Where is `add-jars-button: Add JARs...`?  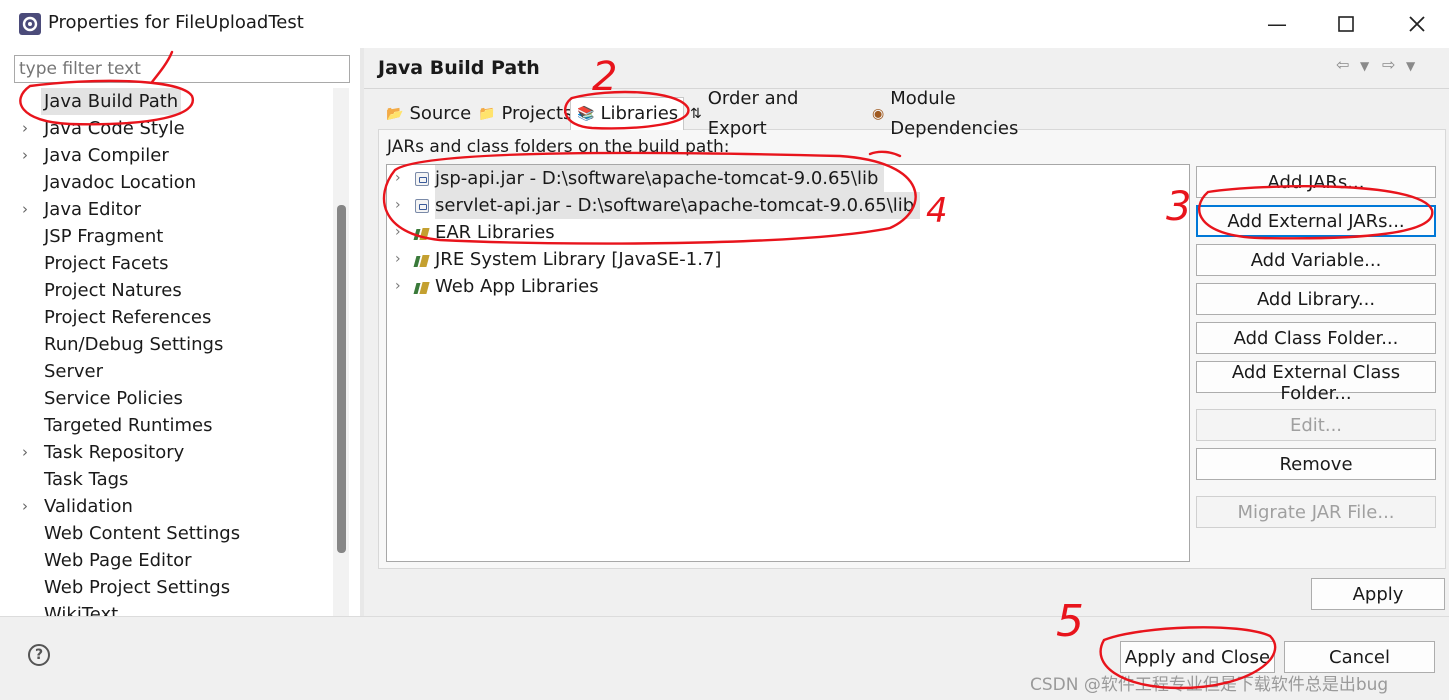 add-jars-button: Add JARs... is located at coordinates (1316, 182).